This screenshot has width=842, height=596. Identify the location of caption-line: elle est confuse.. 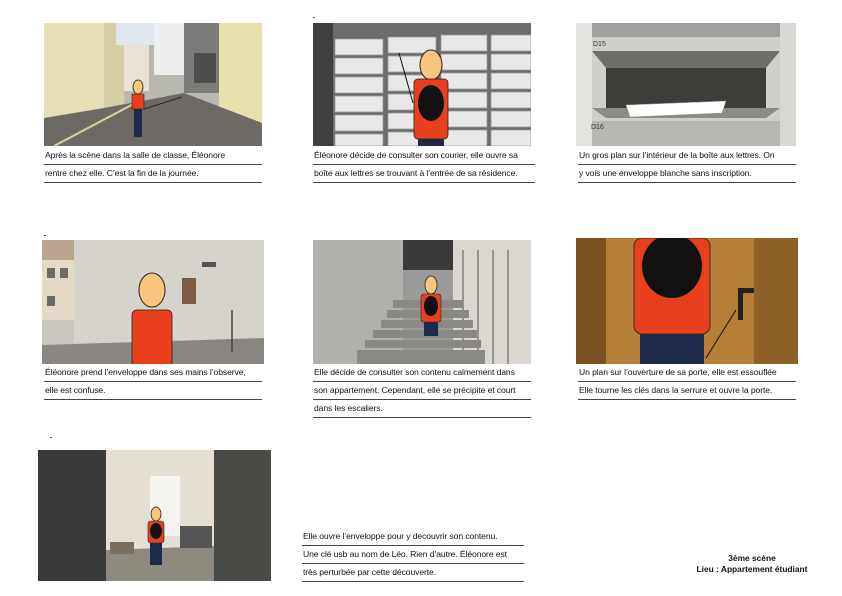
(153, 391).